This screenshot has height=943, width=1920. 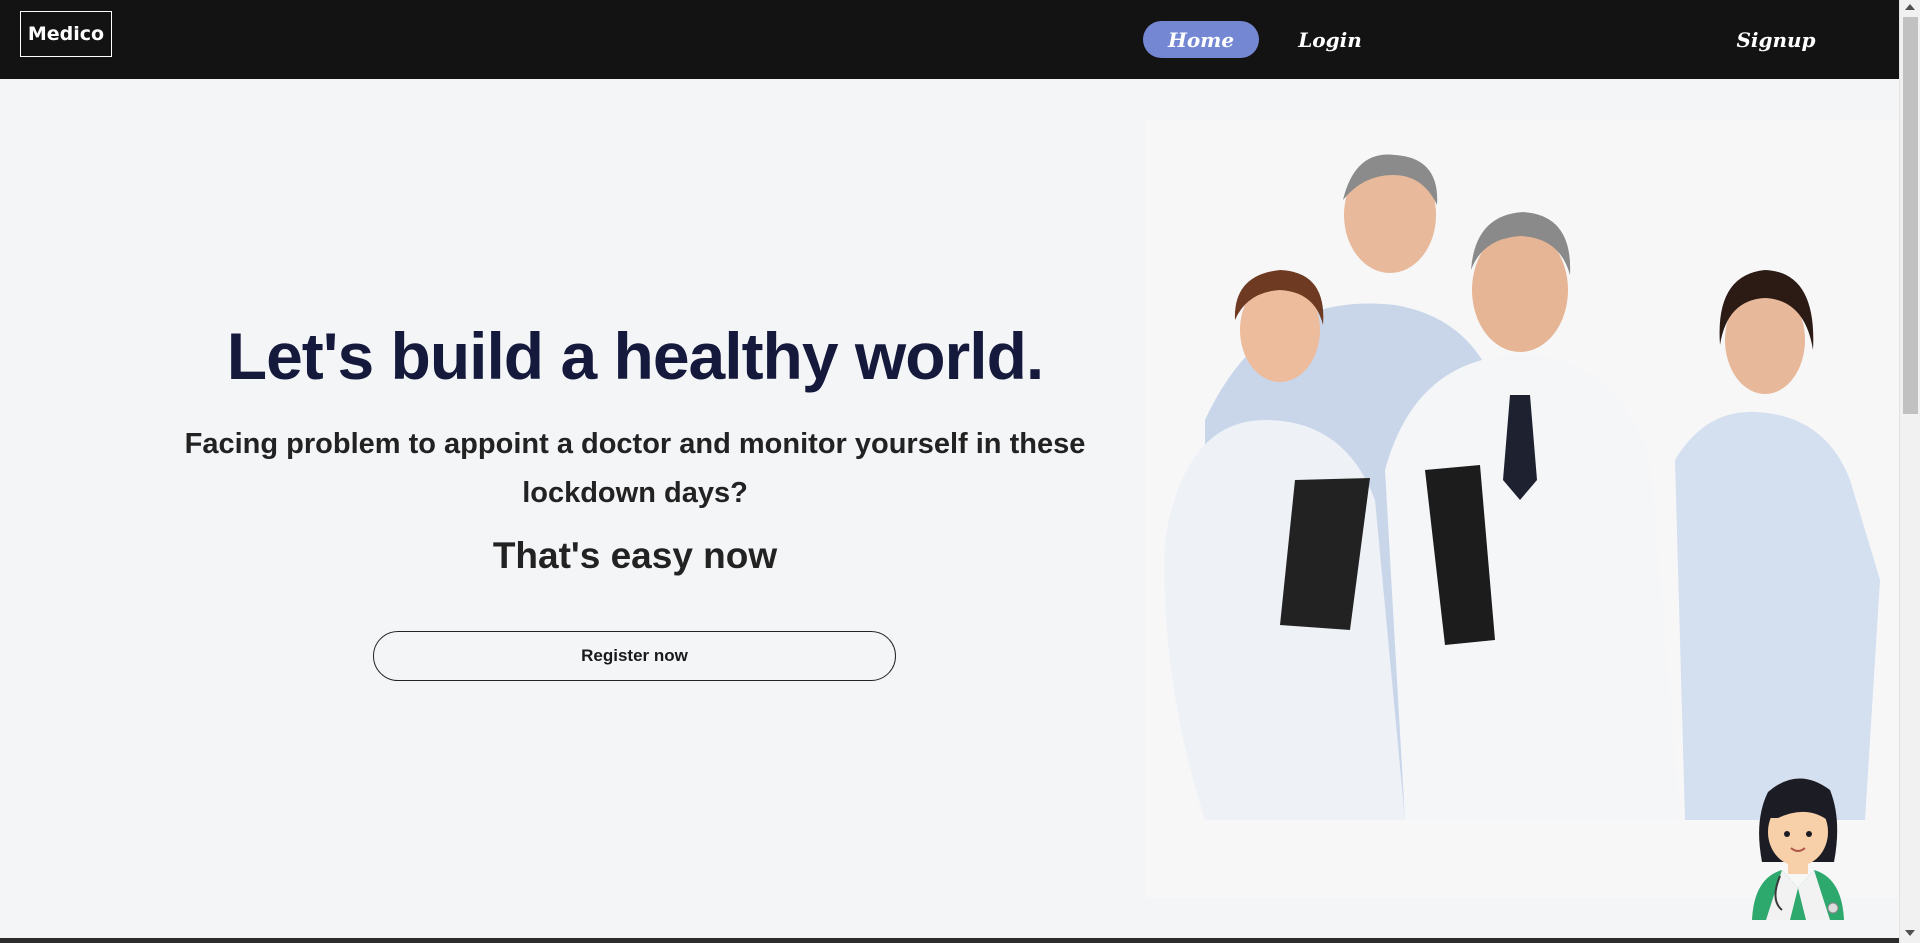 I want to click on hero-tagline: That's easy now, so click(x=635, y=555).